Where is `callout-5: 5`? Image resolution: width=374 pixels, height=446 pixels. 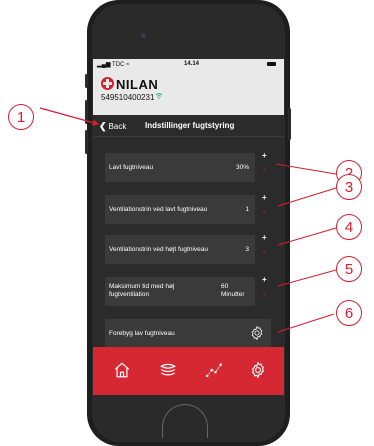 callout-5: 5 is located at coordinates (349, 269).